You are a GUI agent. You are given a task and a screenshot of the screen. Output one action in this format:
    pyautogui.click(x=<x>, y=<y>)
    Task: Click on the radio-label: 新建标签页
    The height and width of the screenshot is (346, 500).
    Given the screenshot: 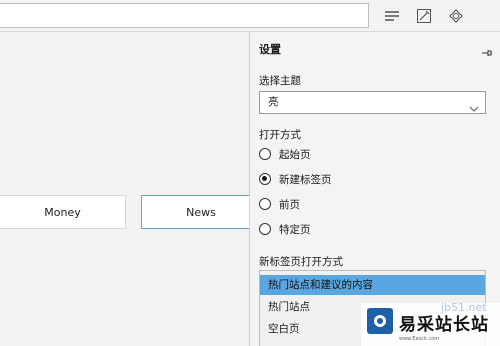 What is the action you would take?
    pyautogui.click(x=305, y=179)
    